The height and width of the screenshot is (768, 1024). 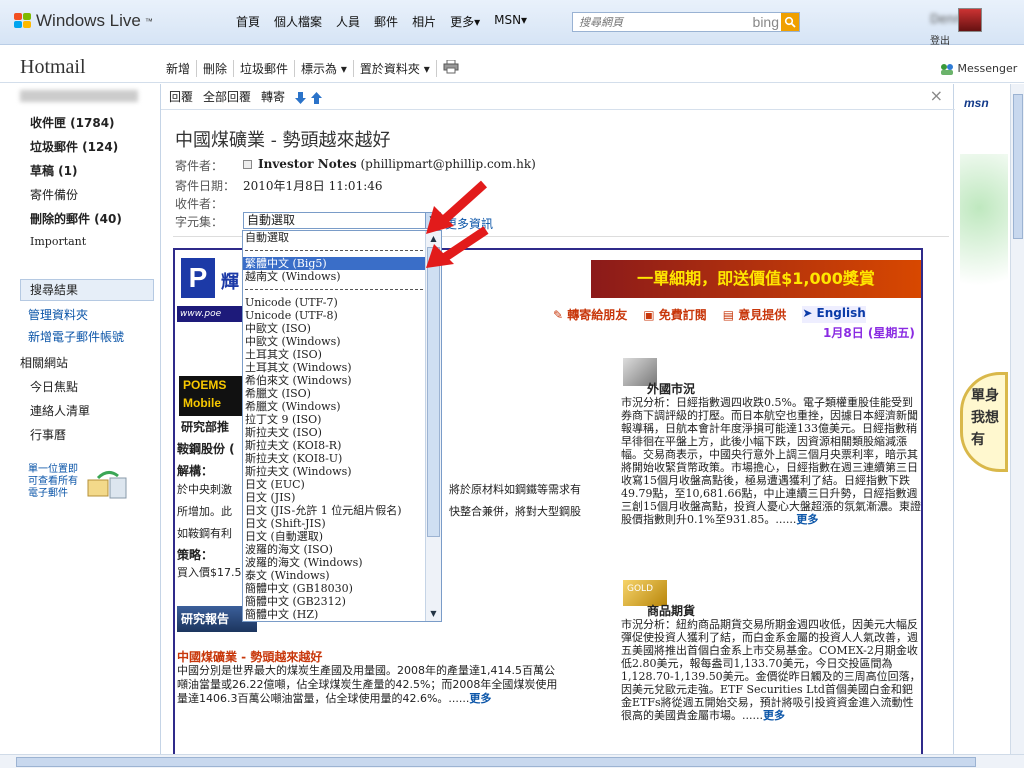 I want to click on article-title: 中國煤礦業 - 勢頭越來越好, so click(x=249, y=656).